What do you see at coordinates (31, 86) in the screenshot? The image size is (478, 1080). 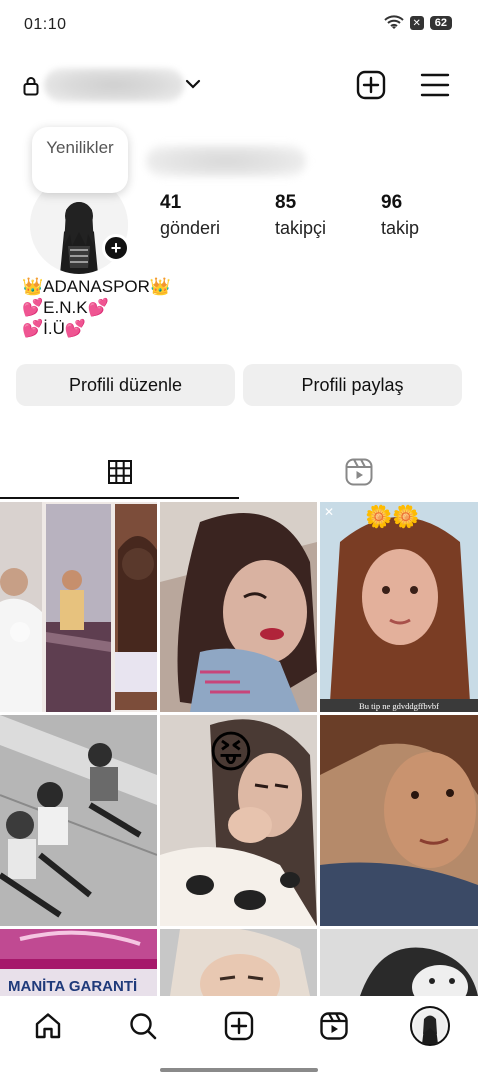 I see `lock-icon` at bounding box center [31, 86].